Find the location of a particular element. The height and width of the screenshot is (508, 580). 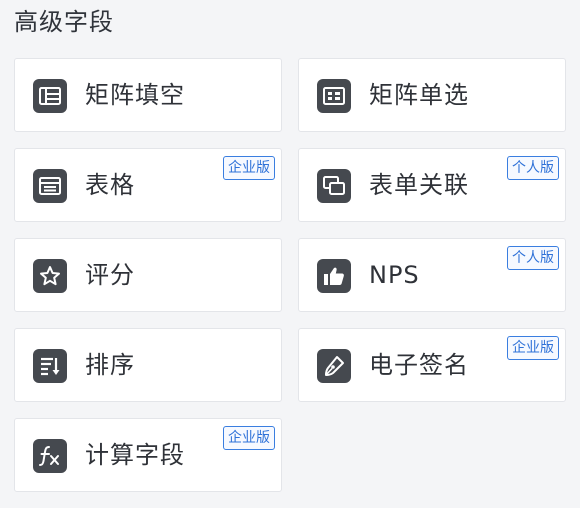

field-label: 评分 is located at coordinates (110, 275).